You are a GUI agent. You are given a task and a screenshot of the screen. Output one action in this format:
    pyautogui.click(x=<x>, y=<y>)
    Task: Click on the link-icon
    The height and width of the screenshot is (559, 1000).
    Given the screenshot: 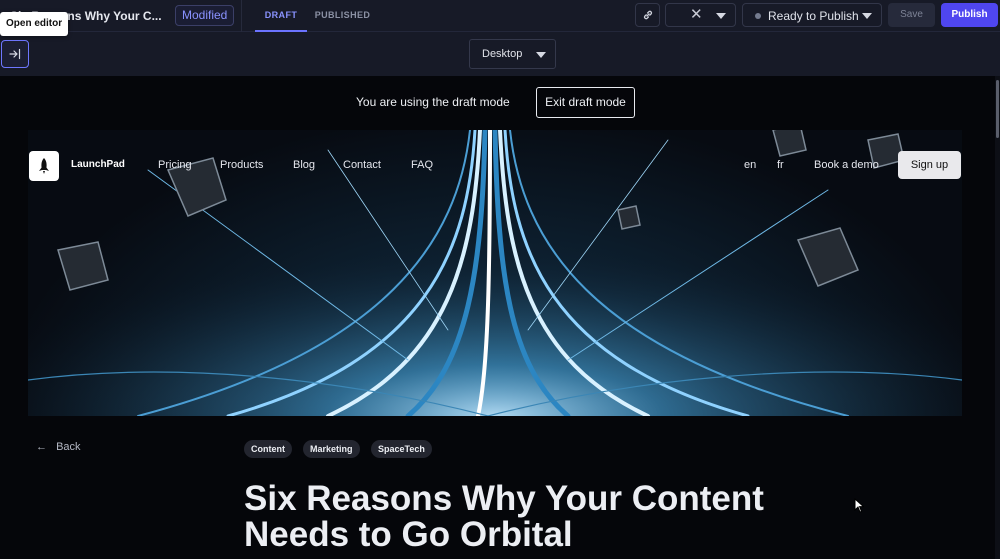 What is the action you would take?
    pyautogui.click(x=647, y=15)
    